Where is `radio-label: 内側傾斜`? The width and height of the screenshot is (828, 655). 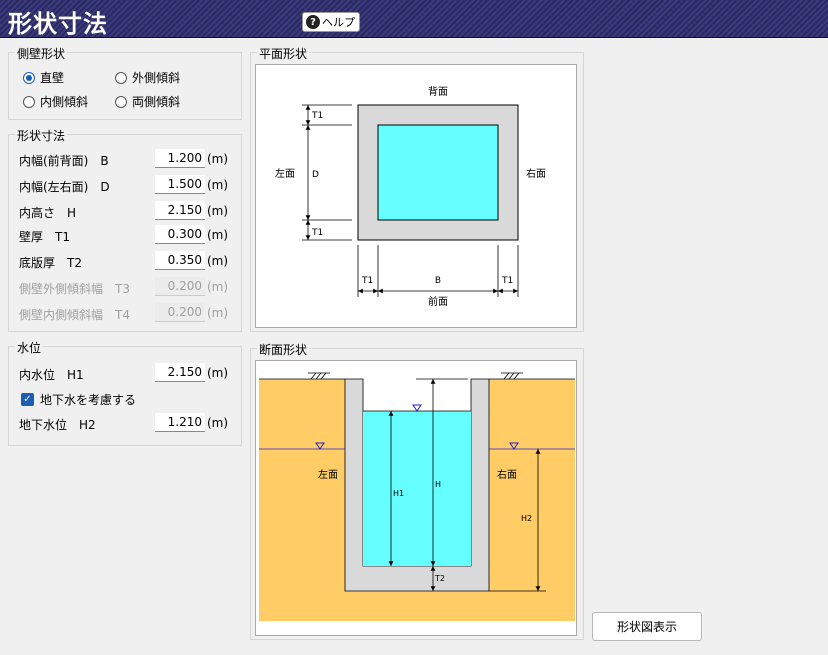
radio-label: 内側傾斜 is located at coordinates (64, 102).